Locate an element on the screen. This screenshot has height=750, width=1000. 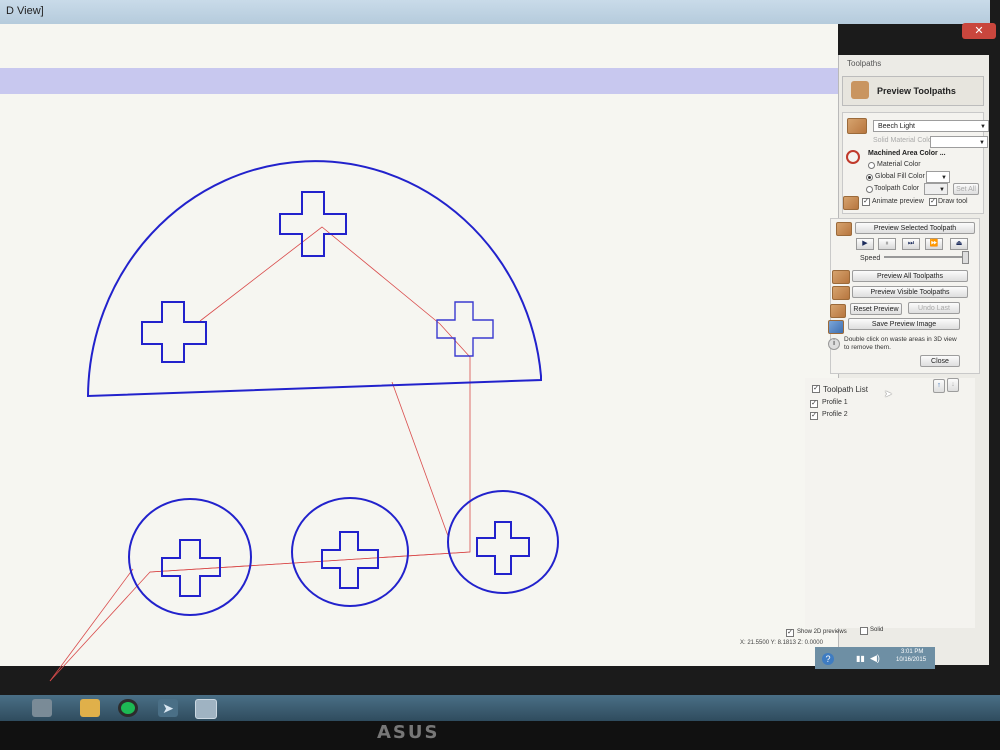
step-forward-icon: ⏭ is located at coordinates (911, 244).